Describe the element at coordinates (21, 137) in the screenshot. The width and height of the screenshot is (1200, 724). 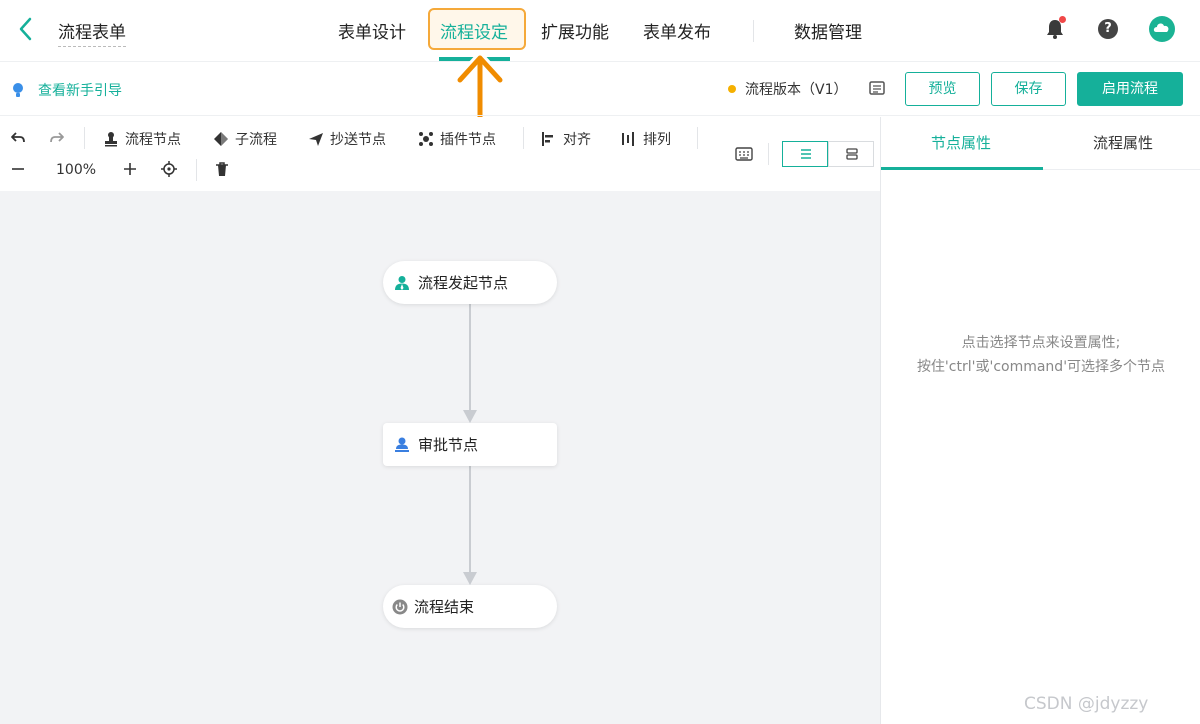
I see `undo-icon` at that location.